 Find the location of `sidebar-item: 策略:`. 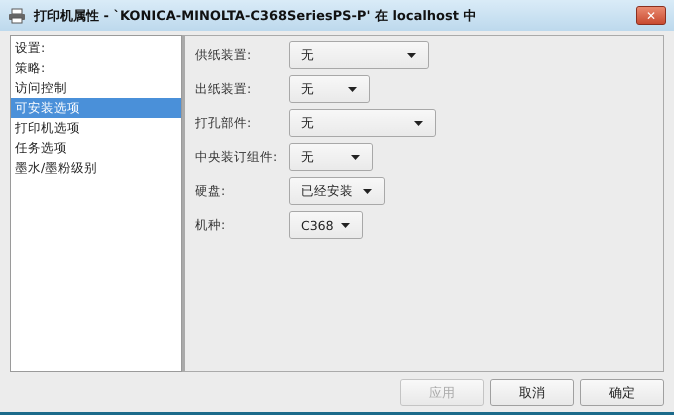

sidebar-item: 策略: is located at coordinates (96, 68).